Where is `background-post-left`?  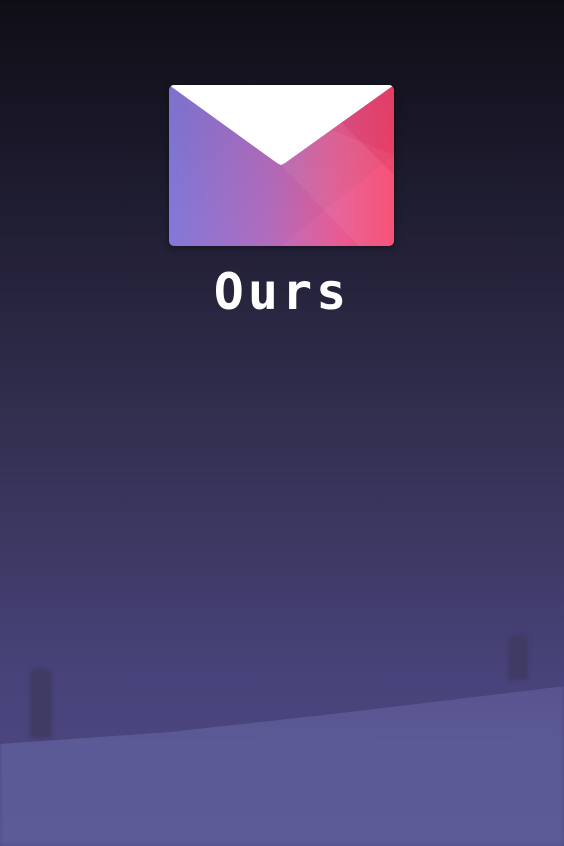 background-post-left is located at coordinates (41, 703).